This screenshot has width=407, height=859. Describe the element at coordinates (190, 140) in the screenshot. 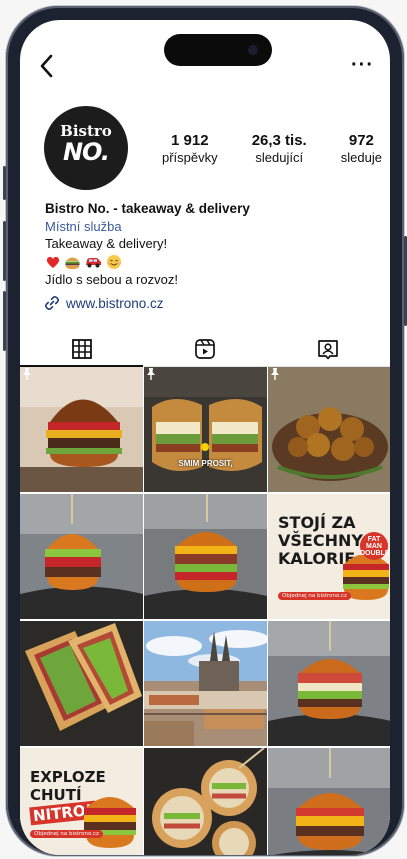

I see `stat-number: 1 912` at that location.